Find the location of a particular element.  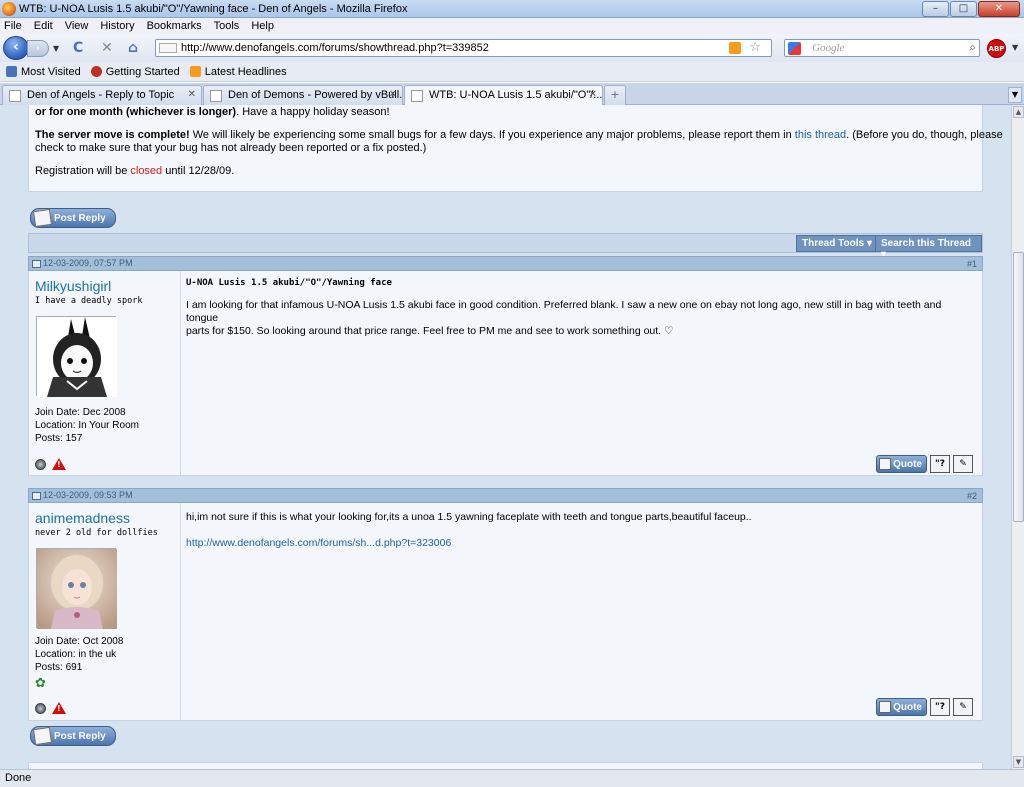

menu-help: Help is located at coordinates (262, 26).